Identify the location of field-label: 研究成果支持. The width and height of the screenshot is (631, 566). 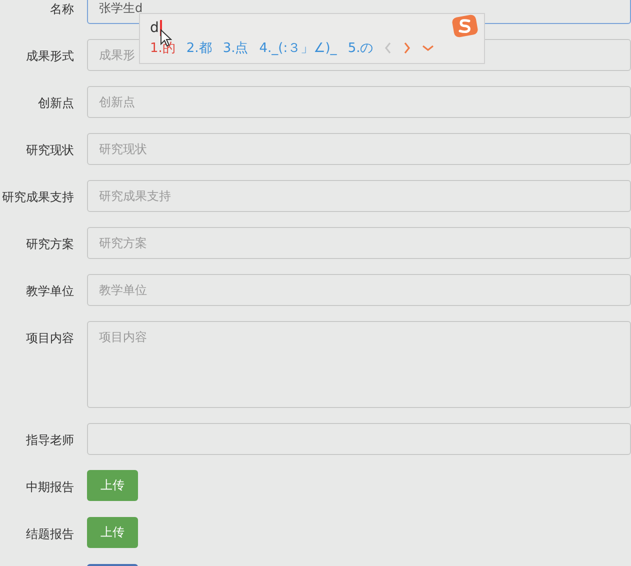
(38, 197).